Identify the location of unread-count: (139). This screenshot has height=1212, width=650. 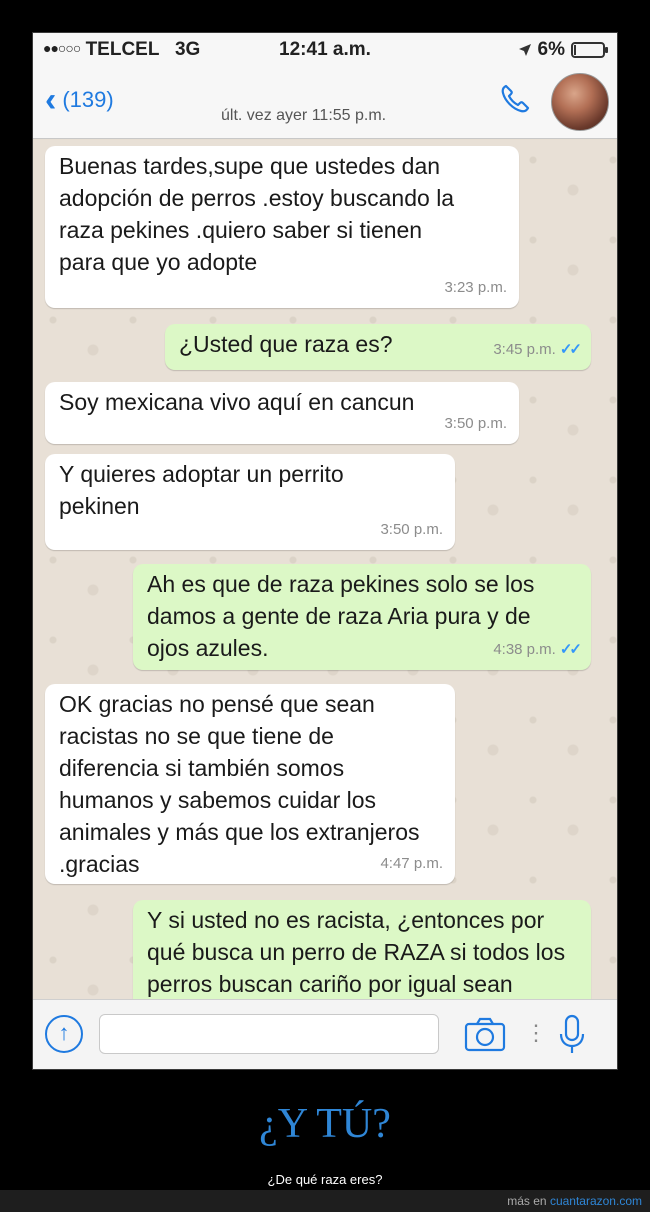
(88, 99).